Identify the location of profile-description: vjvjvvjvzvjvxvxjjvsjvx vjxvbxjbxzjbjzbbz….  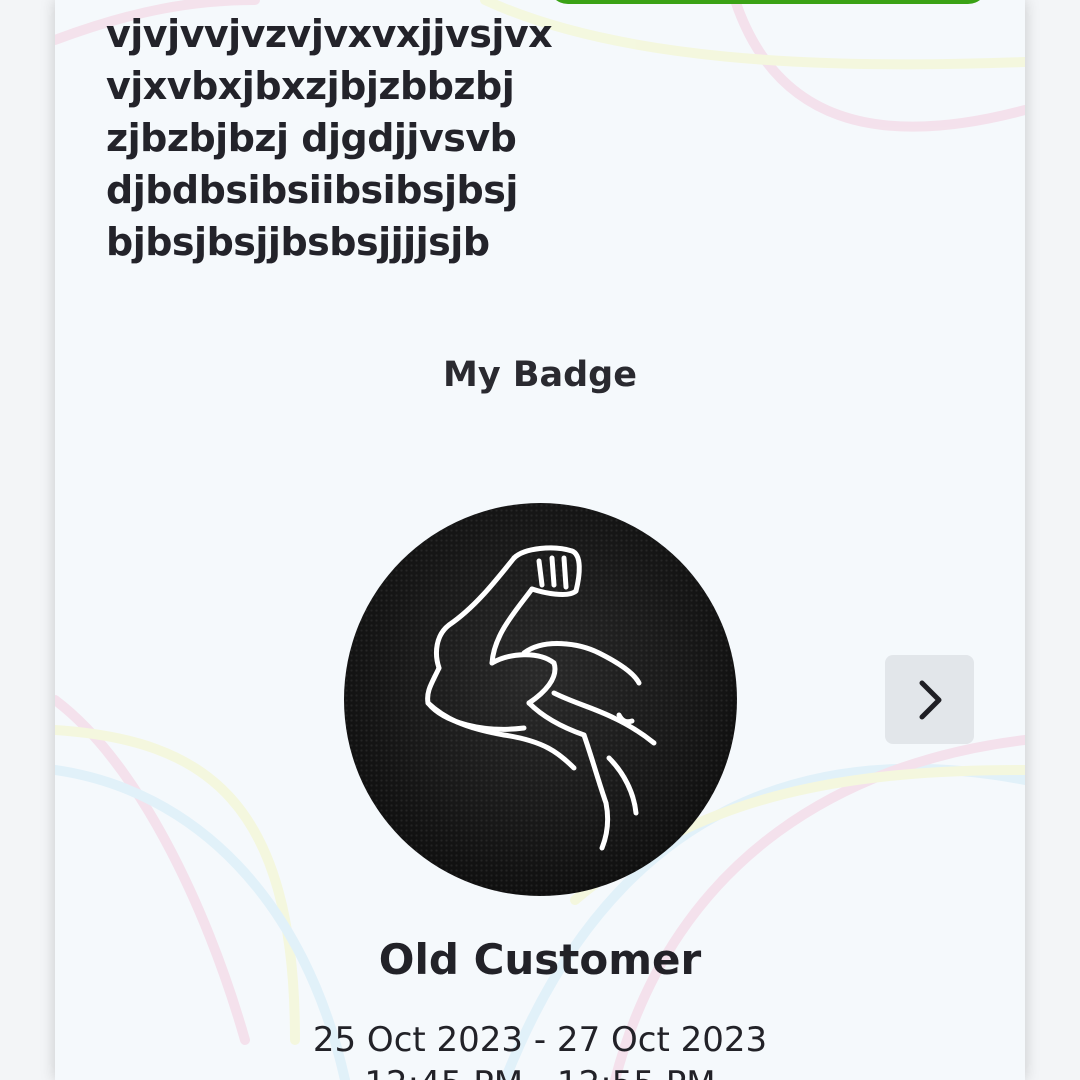
(341, 138).